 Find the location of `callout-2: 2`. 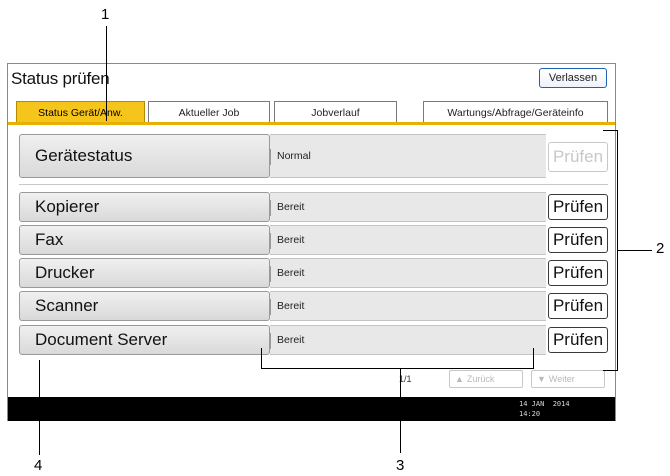

callout-2: 2 is located at coordinates (660, 248).